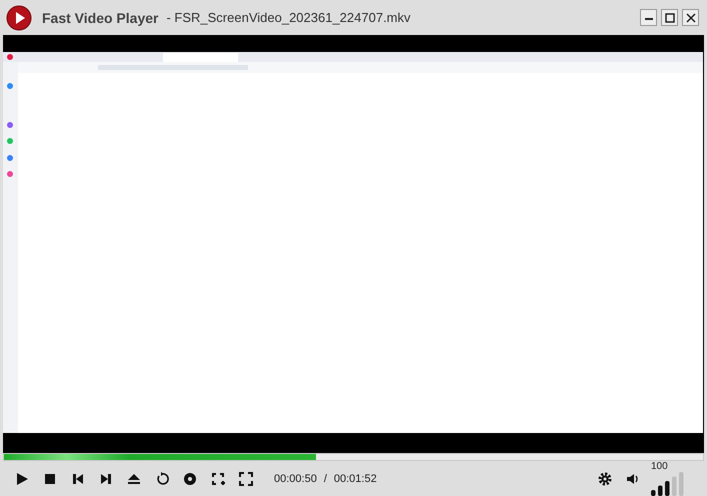  Describe the element at coordinates (353, 457) in the screenshot. I see `seek-bar` at that location.